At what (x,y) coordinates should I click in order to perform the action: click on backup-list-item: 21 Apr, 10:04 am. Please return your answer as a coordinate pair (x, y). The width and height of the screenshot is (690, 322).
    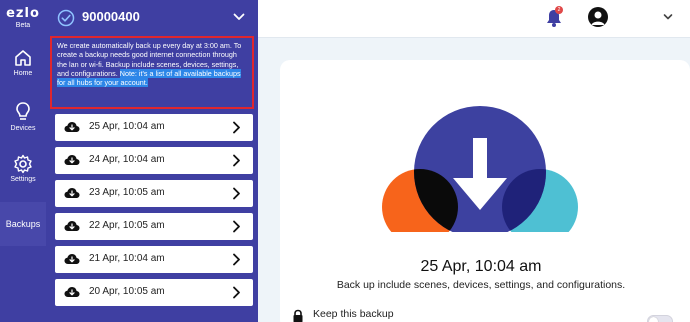
    Looking at the image, I should click on (154, 259).